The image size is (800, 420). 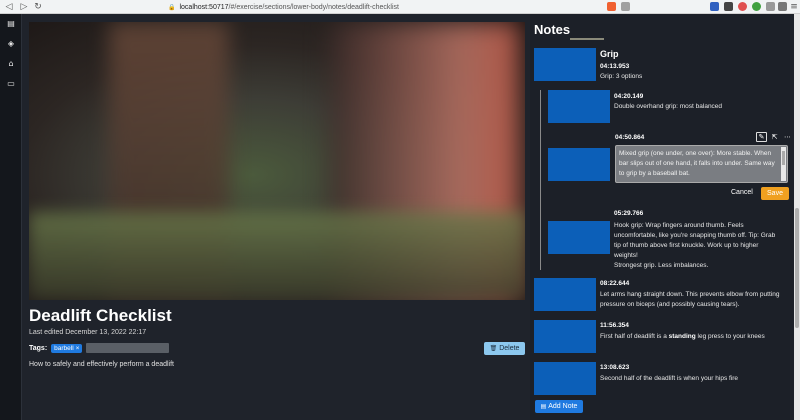 I want to click on forward-arrow-icon: ▷, so click(x=24, y=7).